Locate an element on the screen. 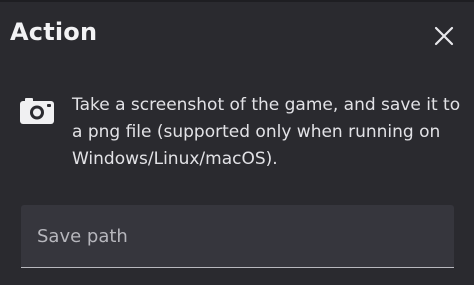 The image size is (474, 285). camera-icon is located at coordinates (37, 111).